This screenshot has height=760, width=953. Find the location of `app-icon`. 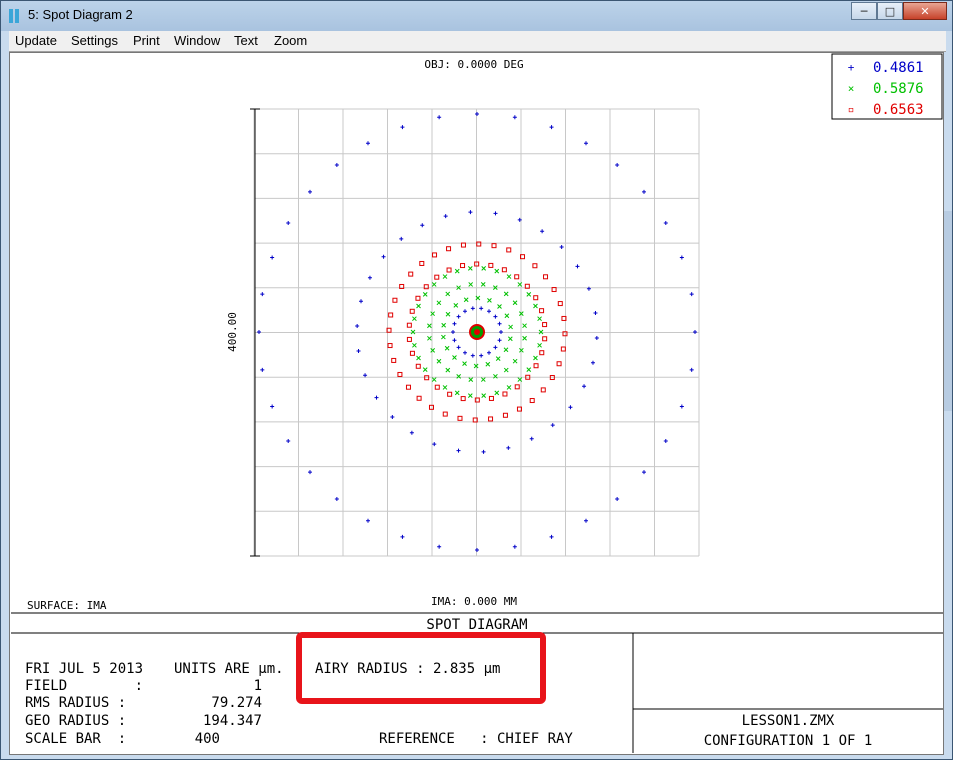

app-icon is located at coordinates (14, 16).